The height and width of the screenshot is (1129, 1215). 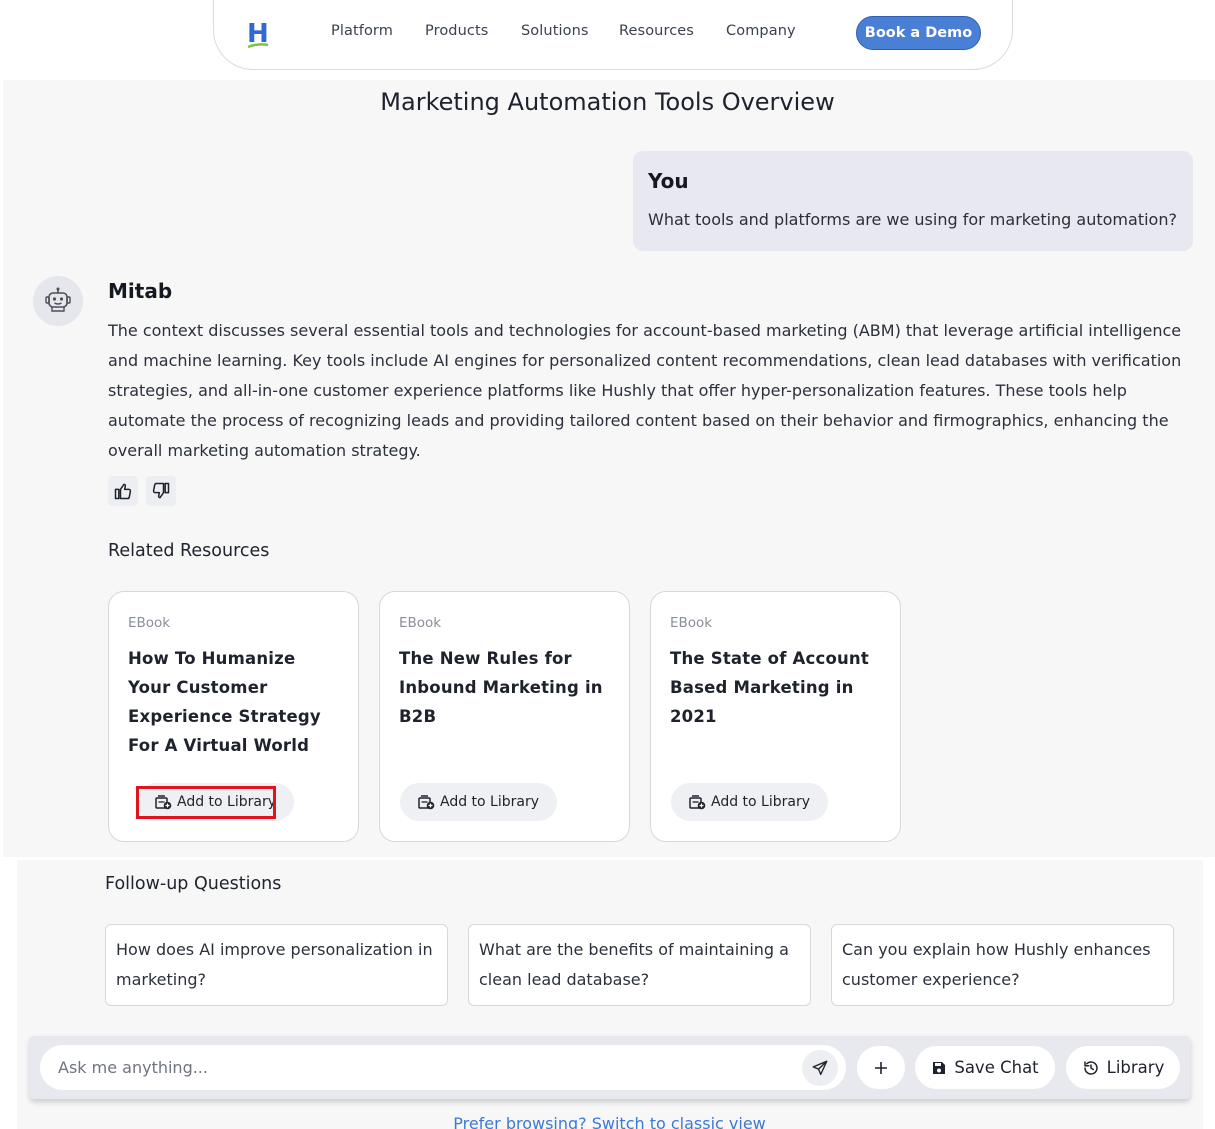 What do you see at coordinates (607, 102) in the screenshot?
I see `page-title: Marketing Automation Tools Overview` at bounding box center [607, 102].